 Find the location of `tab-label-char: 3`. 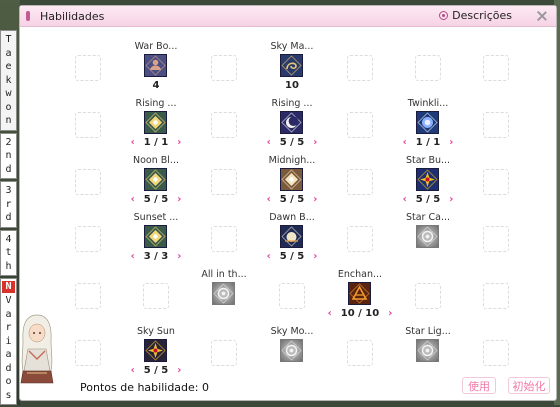

tab-label-char: 3 is located at coordinates (8, 190).